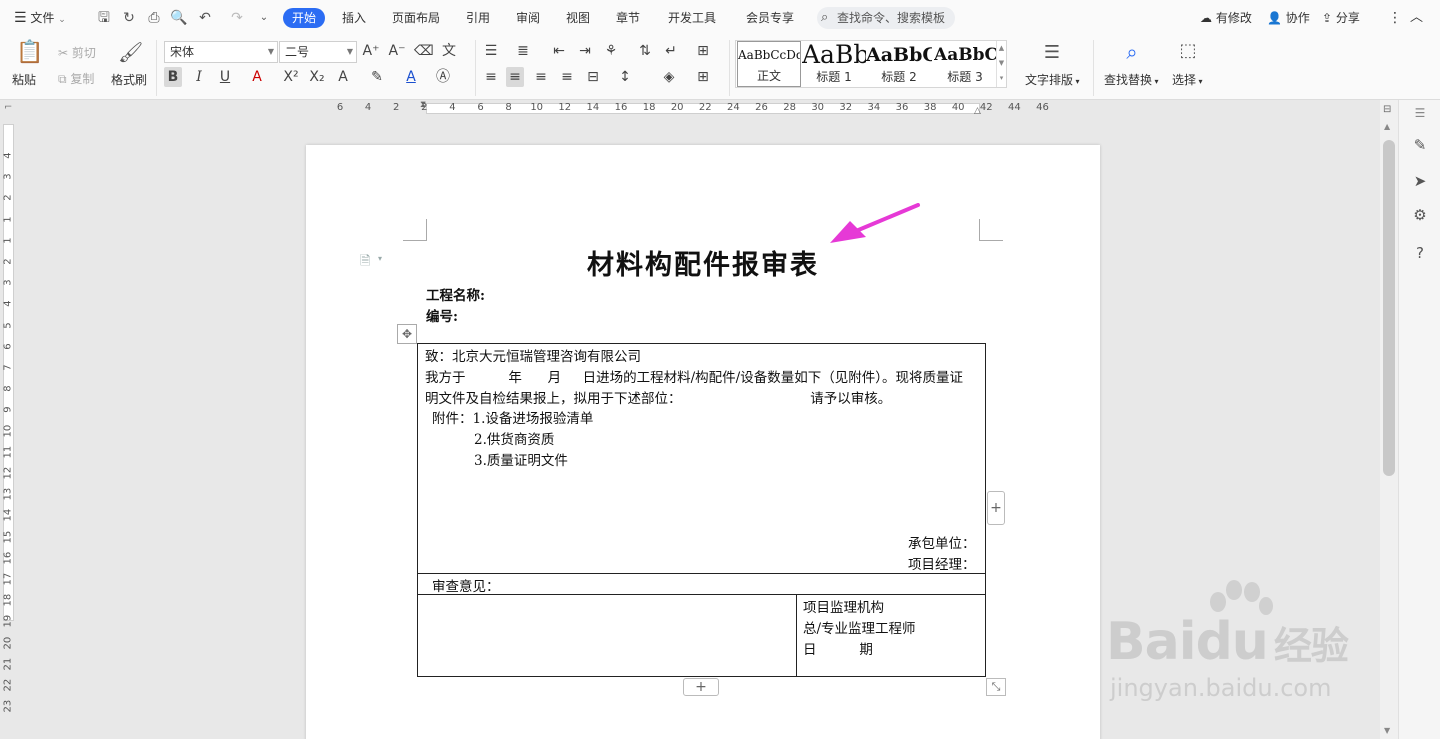 The width and height of the screenshot is (1440, 739). Describe the element at coordinates (221, 52) in the screenshot. I see `font-name-select: 宋体 ▼` at that location.